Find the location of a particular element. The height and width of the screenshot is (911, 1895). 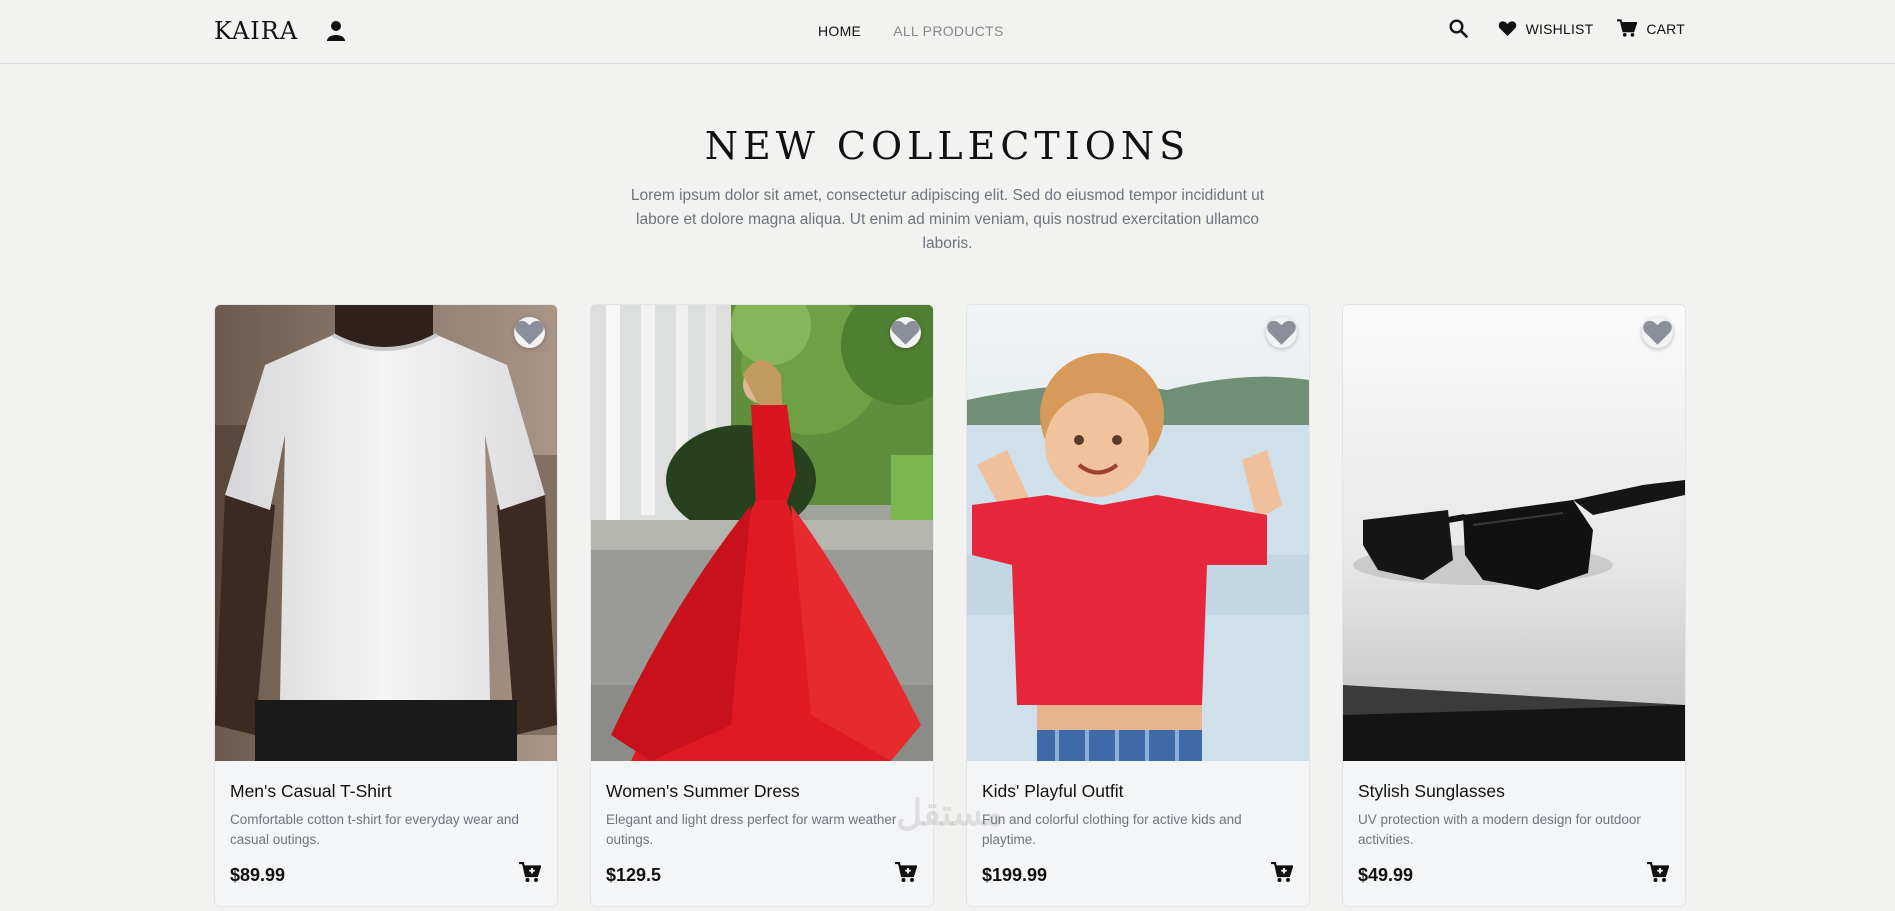

product-price: $49.99 is located at coordinates (1386, 875).